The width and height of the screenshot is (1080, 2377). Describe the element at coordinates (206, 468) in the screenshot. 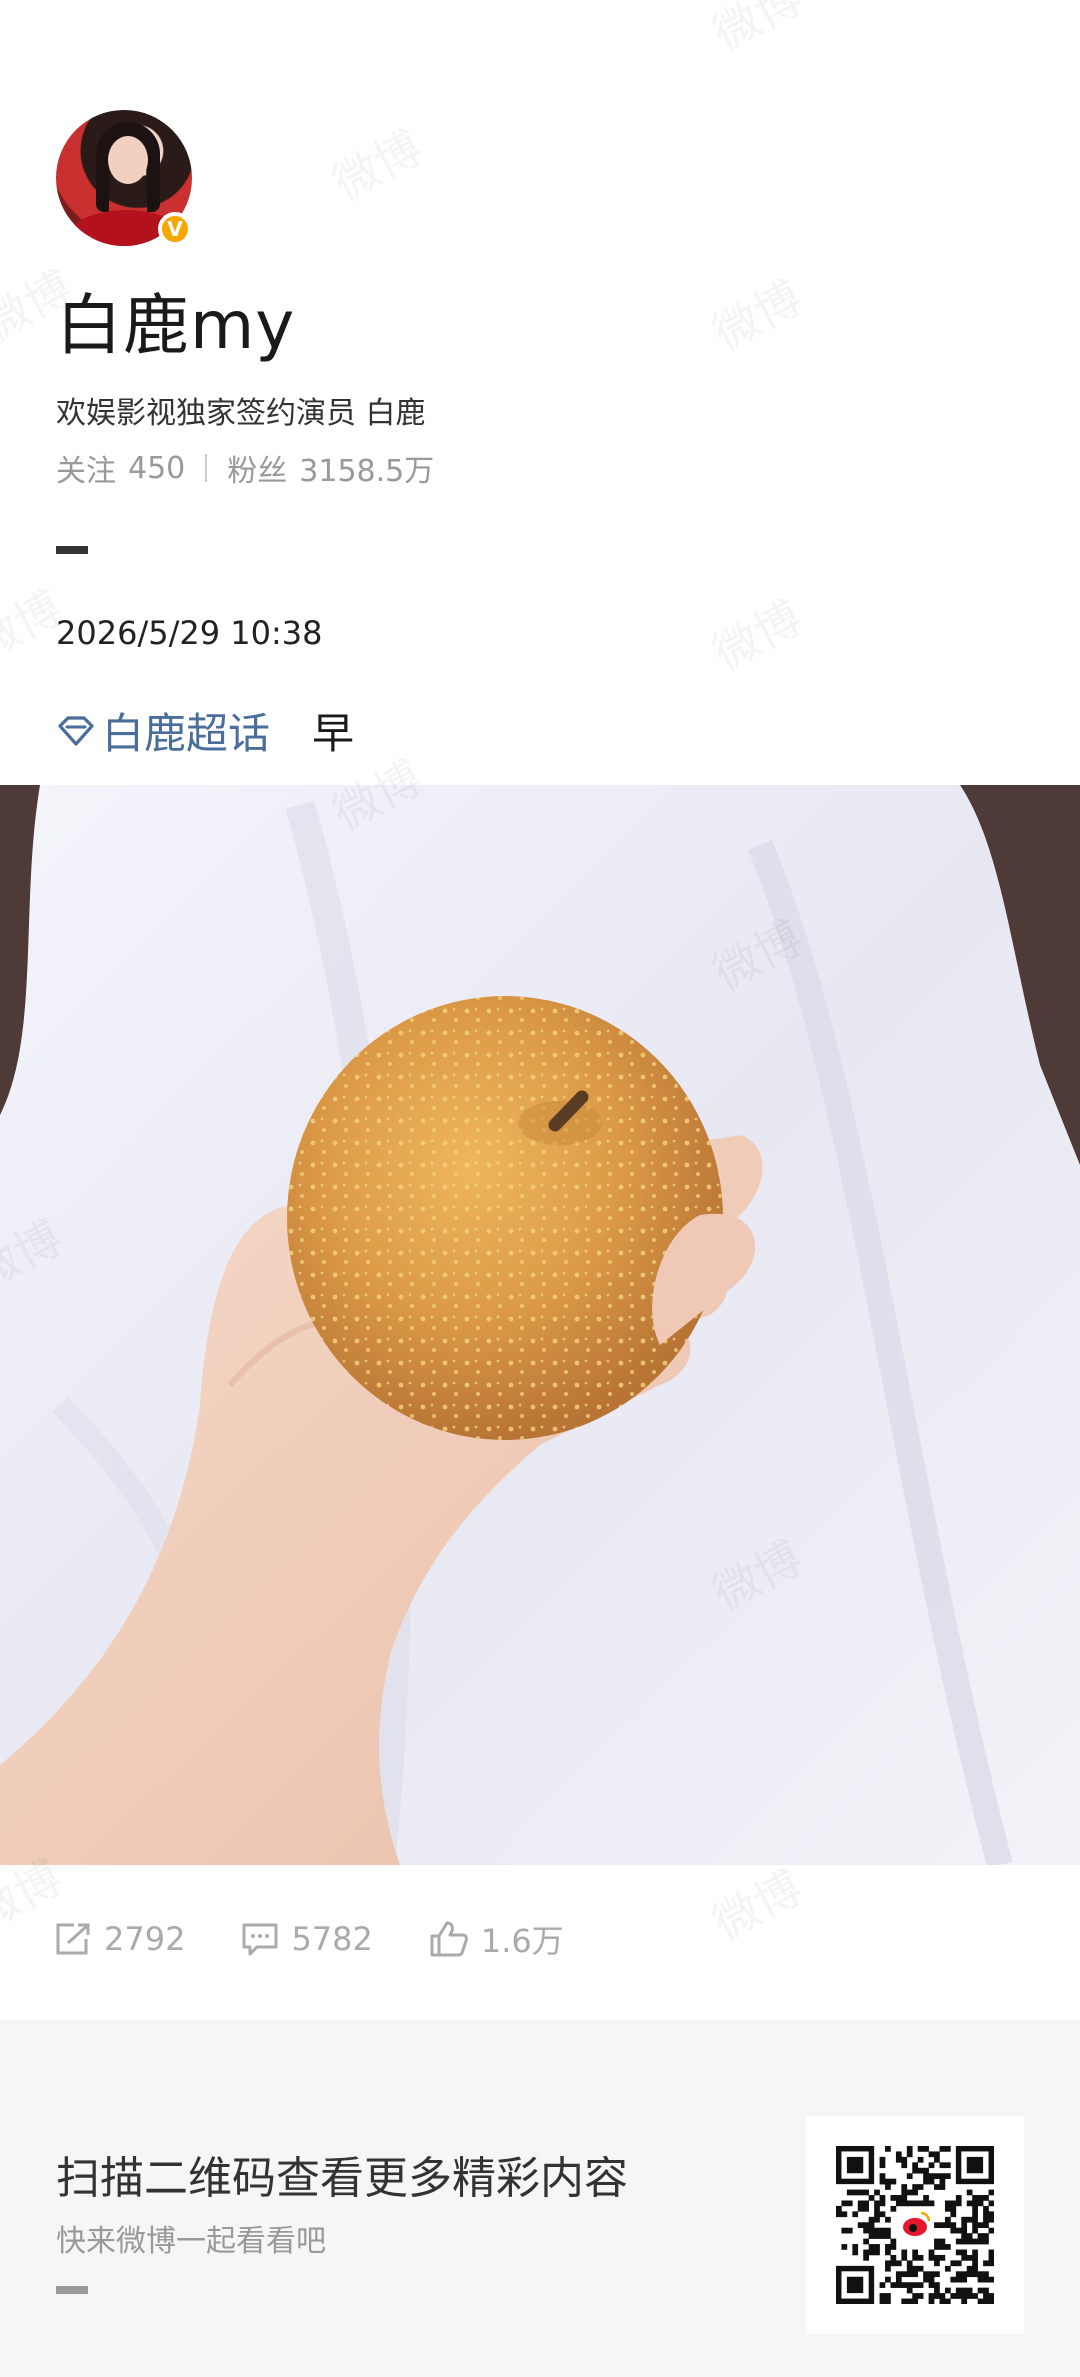

I see `stats-divider` at that location.